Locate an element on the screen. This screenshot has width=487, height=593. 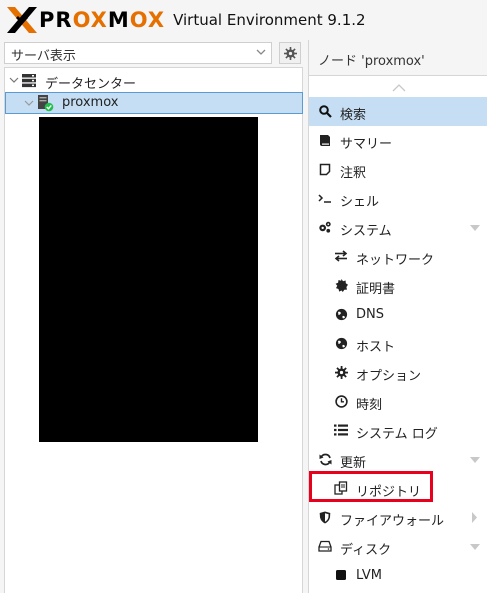
menu-item-updates: 更新 is located at coordinates (398, 459).